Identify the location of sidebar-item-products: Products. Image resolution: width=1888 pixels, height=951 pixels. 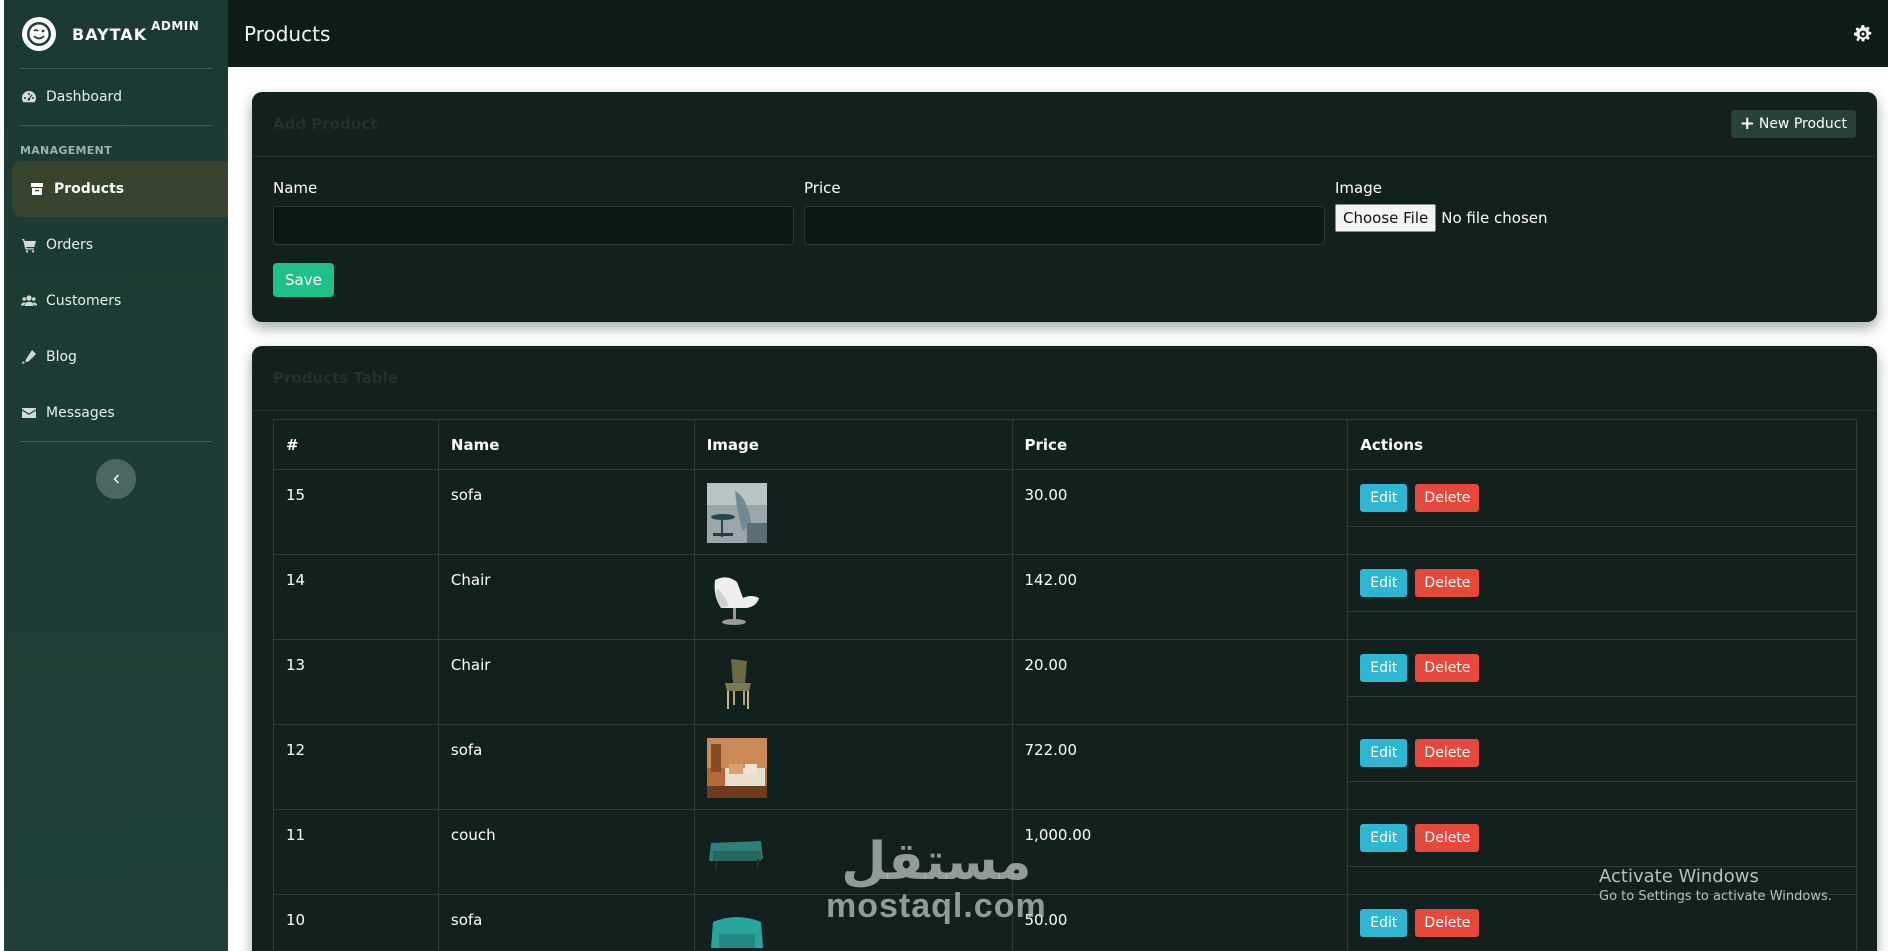
(120, 189).